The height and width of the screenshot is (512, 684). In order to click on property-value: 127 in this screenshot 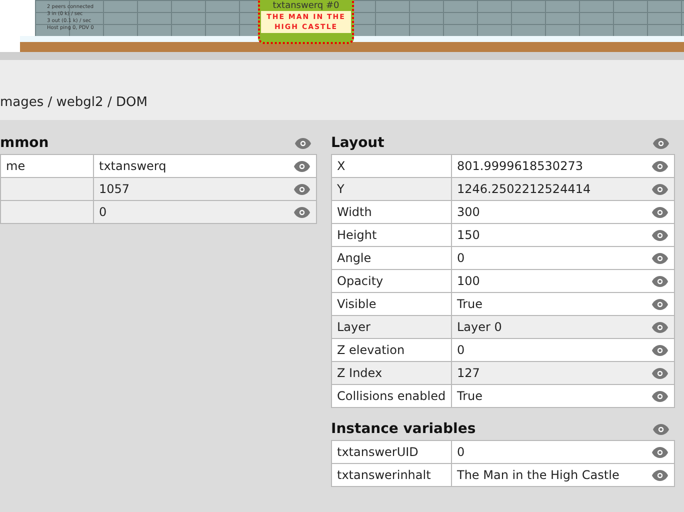, I will do `click(563, 373)`.